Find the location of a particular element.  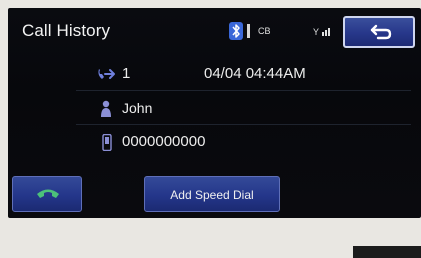

outgoing-call-icon is located at coordinates (106, 74).